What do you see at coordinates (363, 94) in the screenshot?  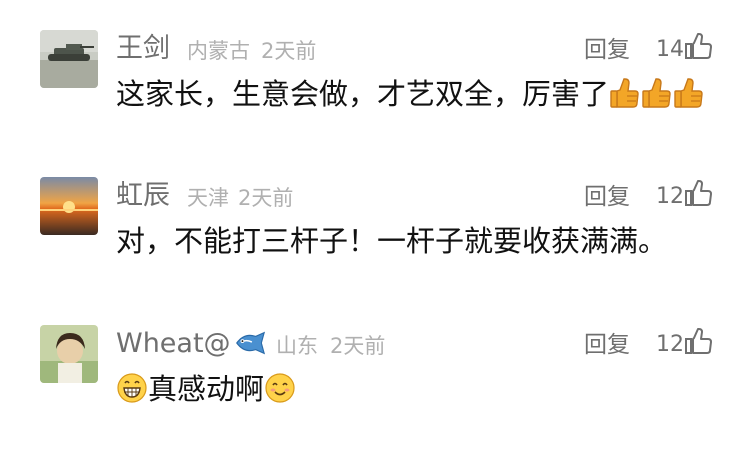 I see `comment-text-content: 这家长，生意会做，才艺双全，厉害了` at bounding box center [363, 94].